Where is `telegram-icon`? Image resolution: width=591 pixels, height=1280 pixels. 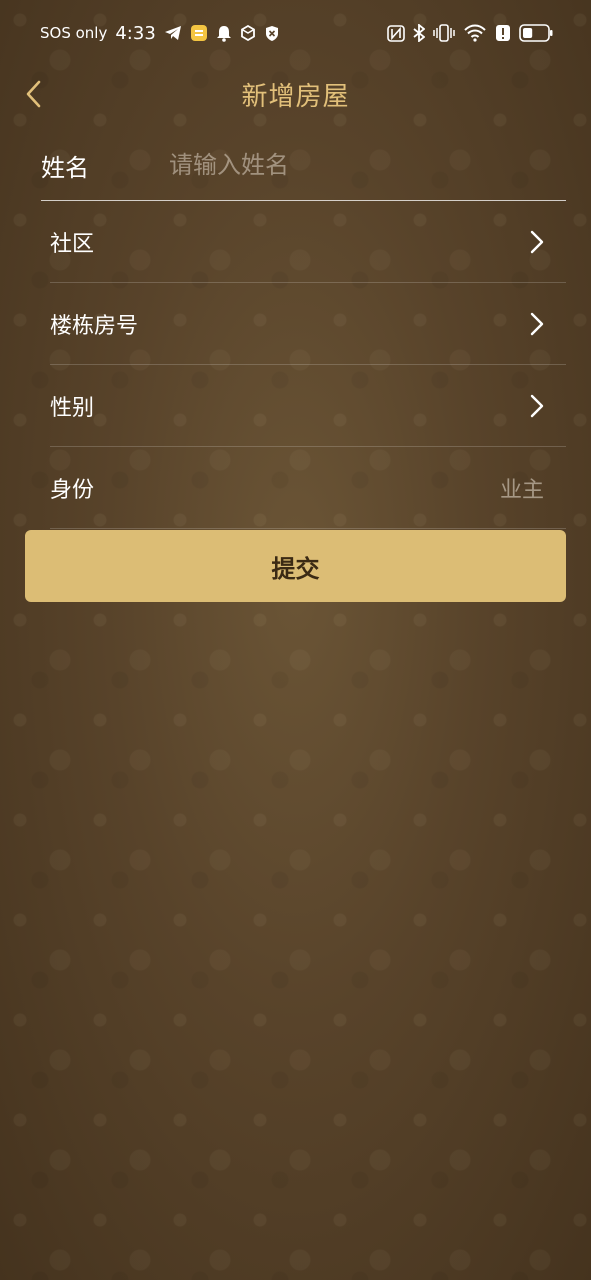
telegram-icon is located at coordinates (173, 33).